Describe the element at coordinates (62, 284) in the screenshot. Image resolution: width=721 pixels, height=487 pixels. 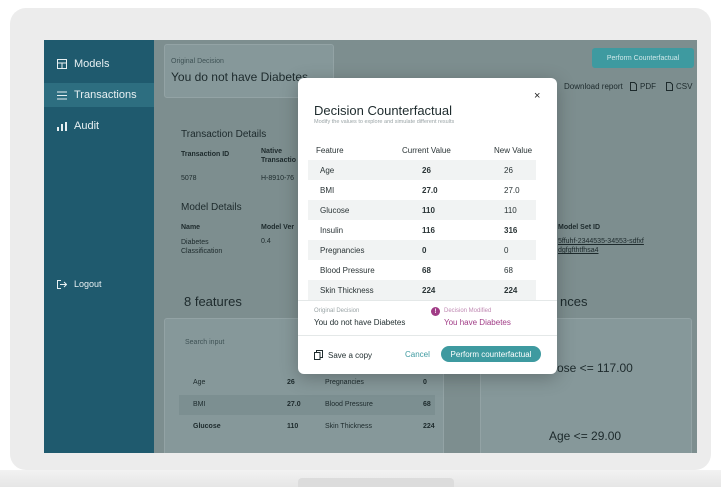
I see `logout-icon` at that location.